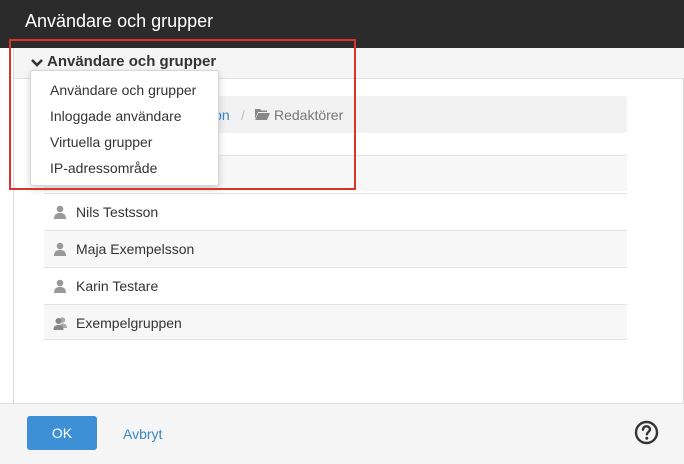  I want to click on member-name: Nils Testsson, so click(117, 212).